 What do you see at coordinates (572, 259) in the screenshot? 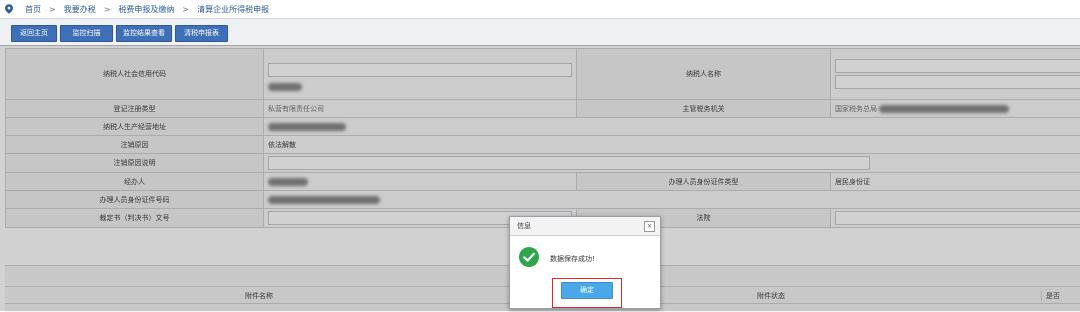
I see `dialog-message: 数据保存成功!` at bounding box center [572, 259].